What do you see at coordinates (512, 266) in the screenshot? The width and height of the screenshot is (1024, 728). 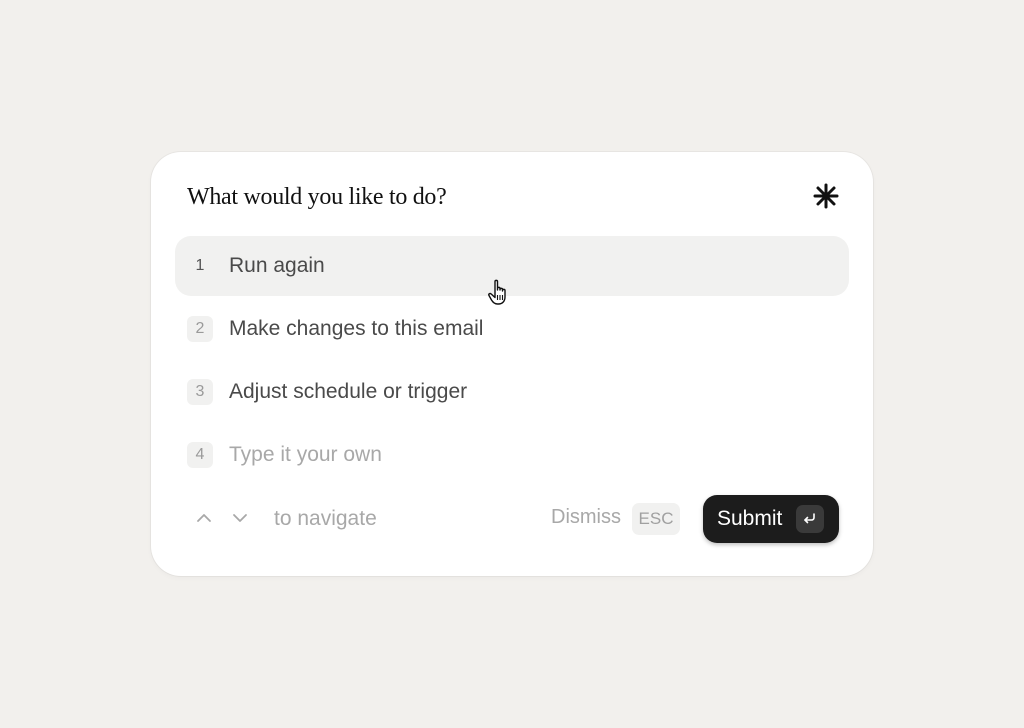 I see `option-run-again: 1 Run again` at bounding box center [512, 266].